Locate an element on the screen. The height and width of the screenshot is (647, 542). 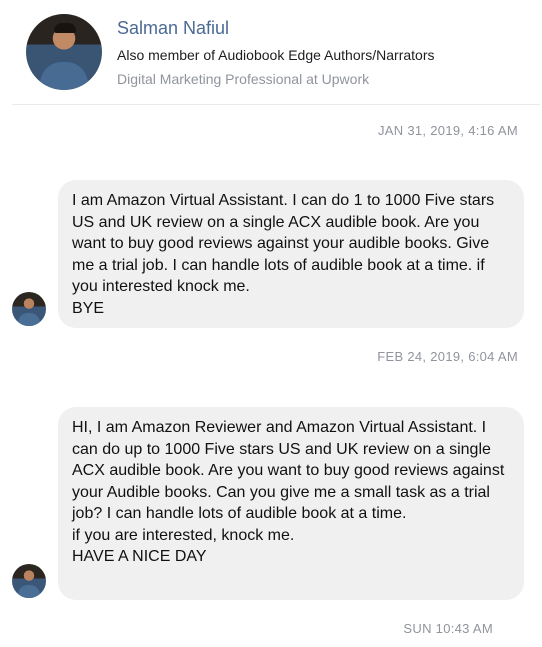
footer-timestamp: SUN 10:43 AM is located at coordinates (448, 628).